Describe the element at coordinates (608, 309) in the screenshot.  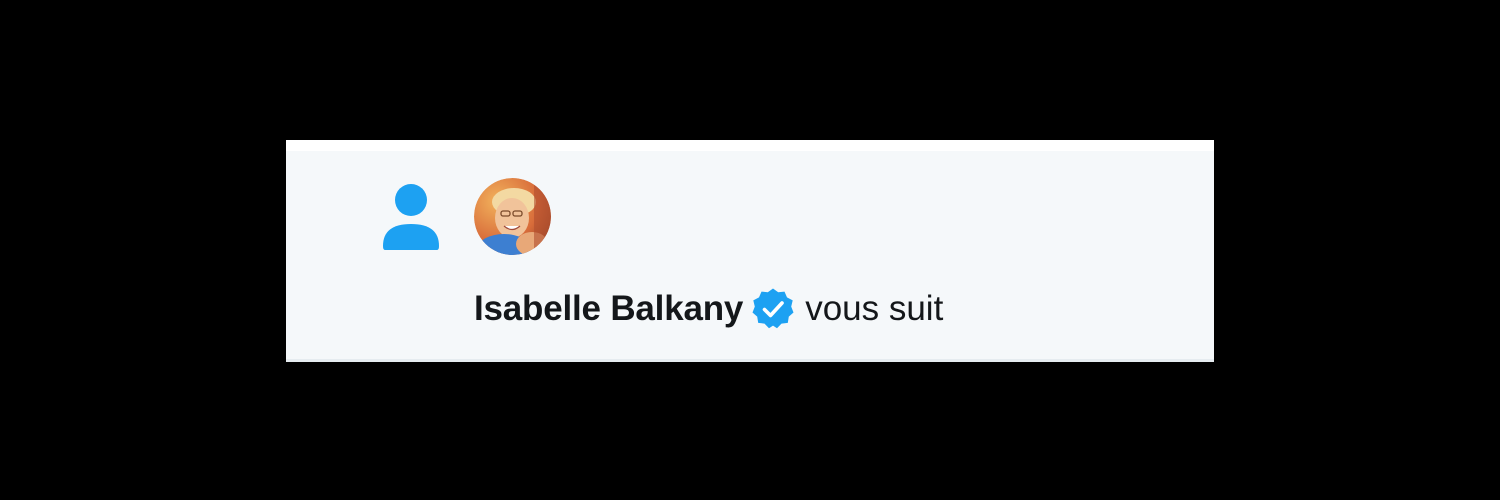
I see `user-name-link: Isabelle Balkany` at that location.